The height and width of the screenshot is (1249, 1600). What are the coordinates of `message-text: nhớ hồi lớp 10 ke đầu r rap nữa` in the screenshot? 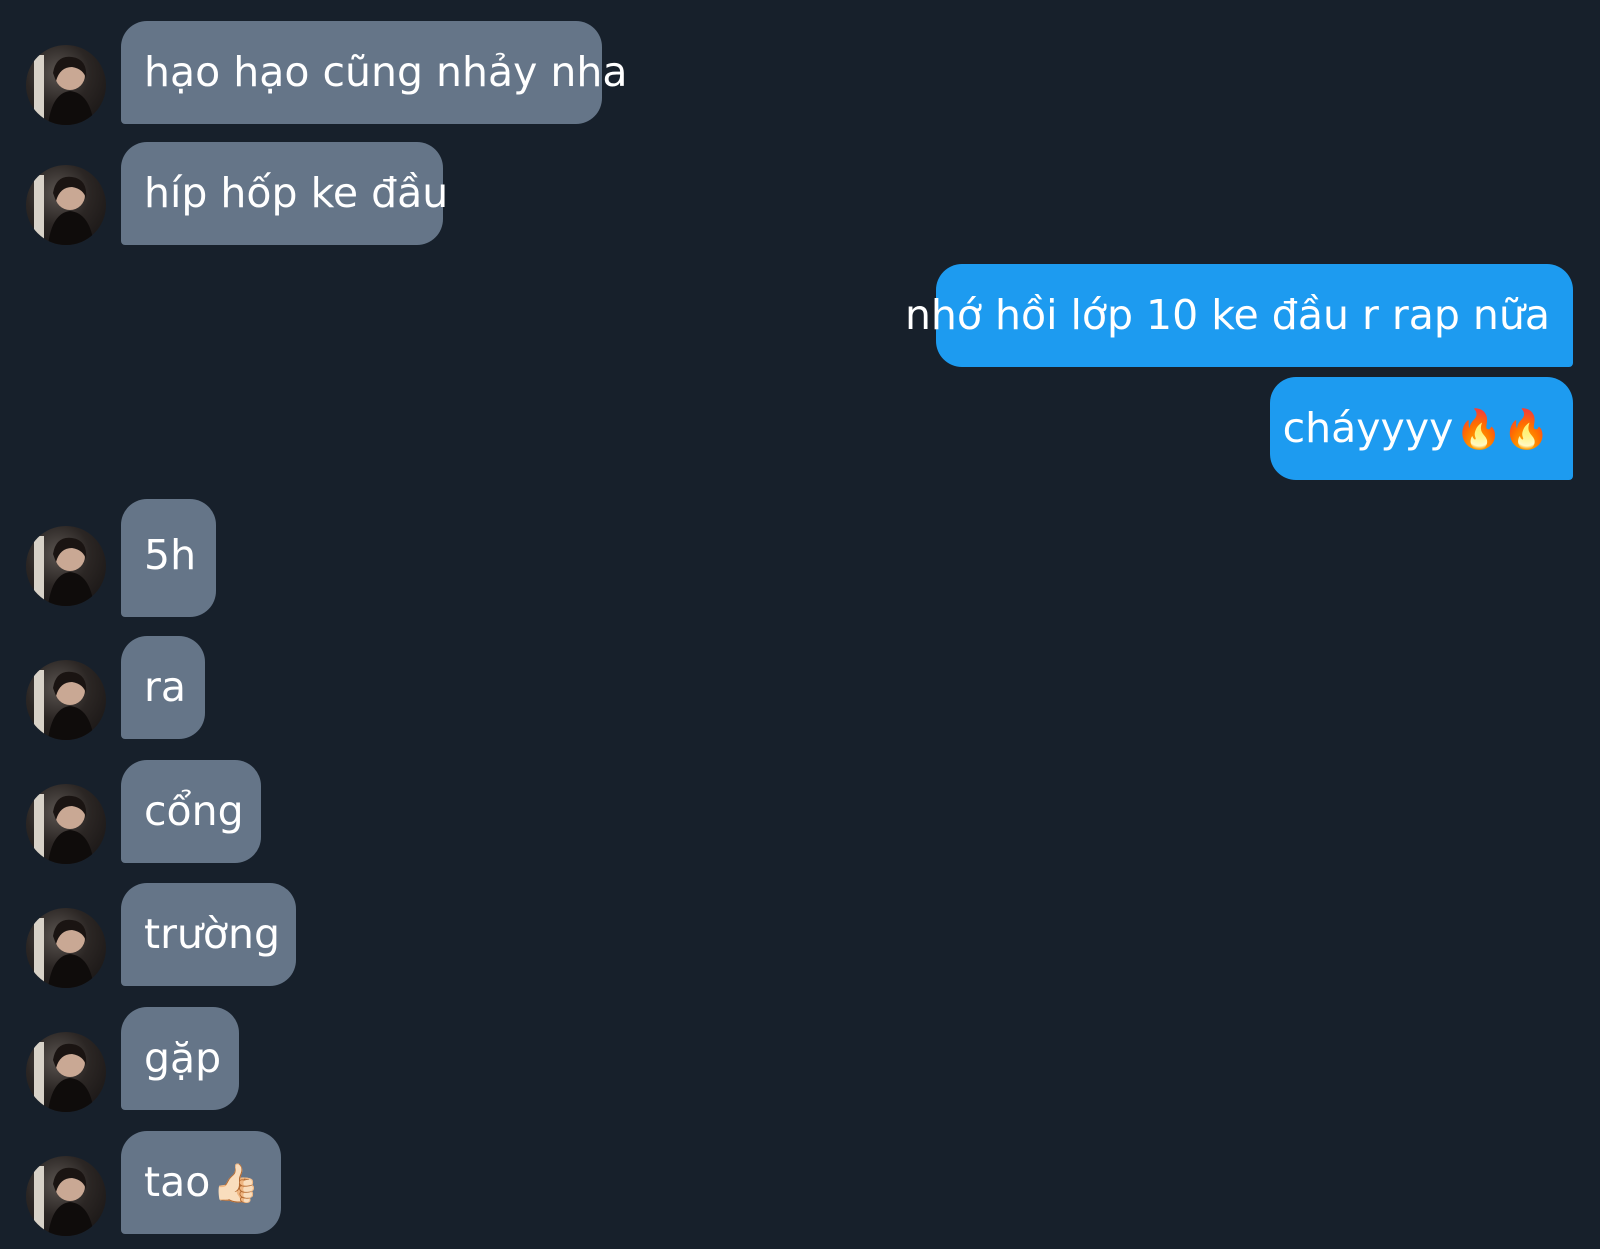 It's located at (1227, 315).